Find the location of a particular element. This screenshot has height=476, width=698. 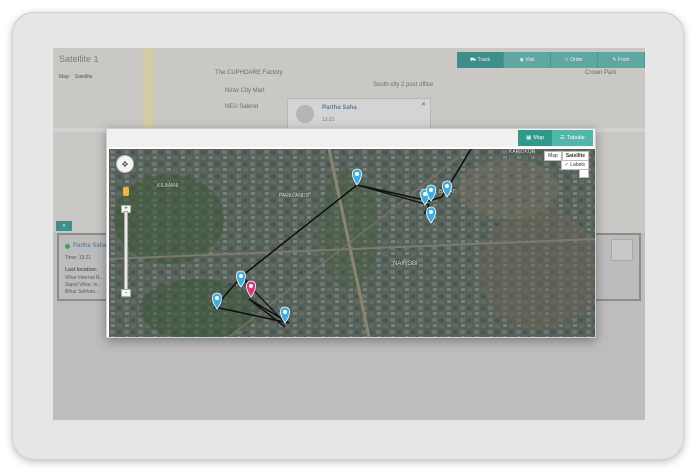

map-label: NEU Salend is located at coordinates (242, 107).